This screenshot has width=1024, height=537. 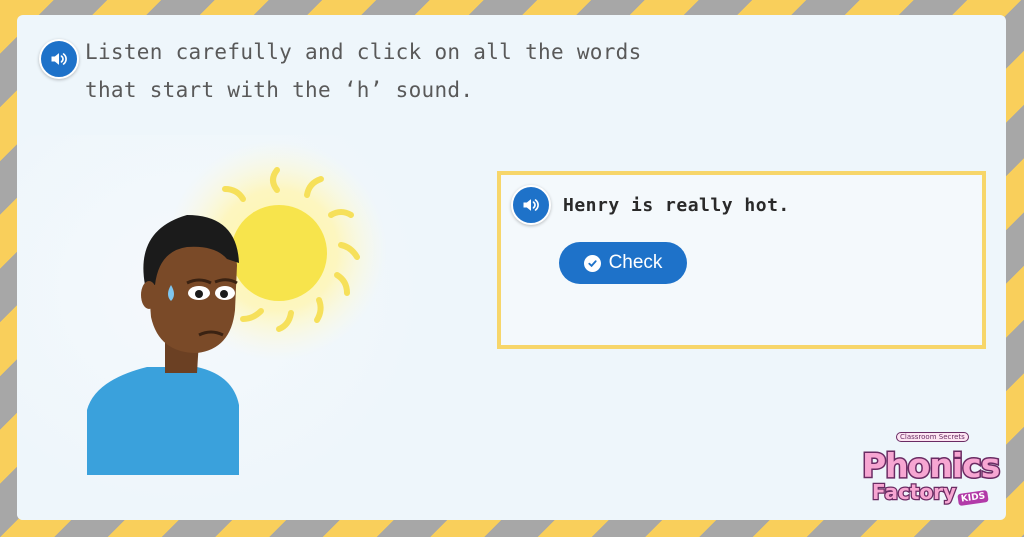 What do you see at coordinates (914, 492) in the screenshot?
I see `logo-word-factory: Factory` at bounding box center [914, 492].